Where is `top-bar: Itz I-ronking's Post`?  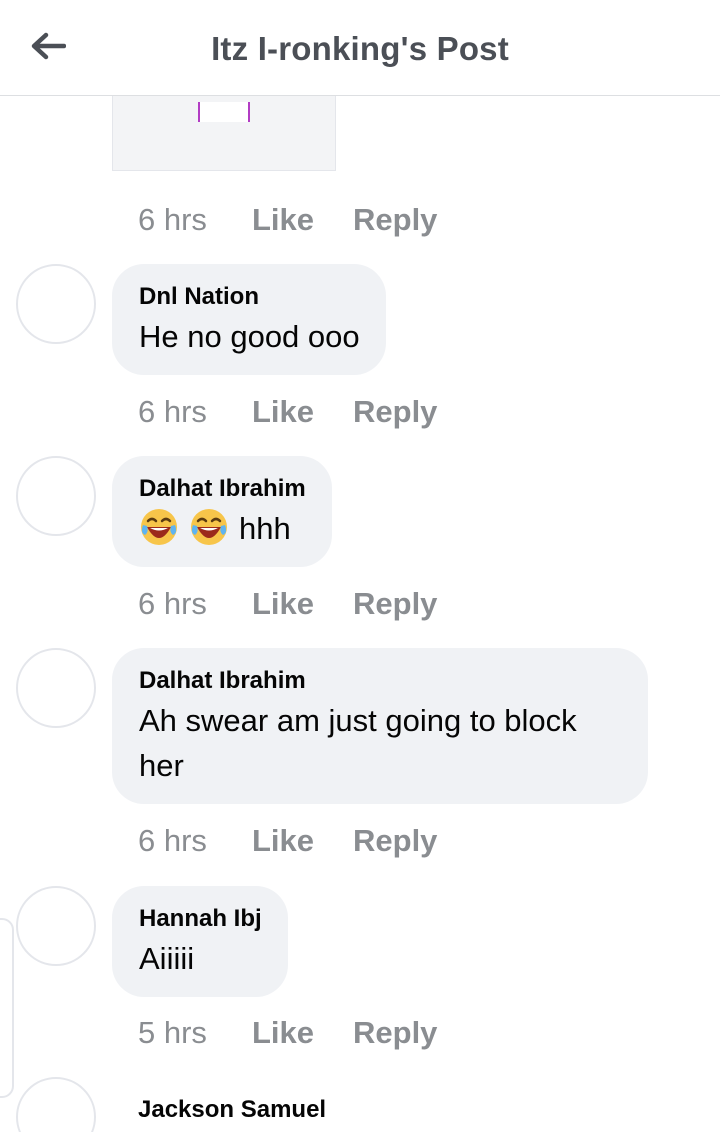 top-bar: Itz I-ronking's Post is located at coordinates (360, 48).